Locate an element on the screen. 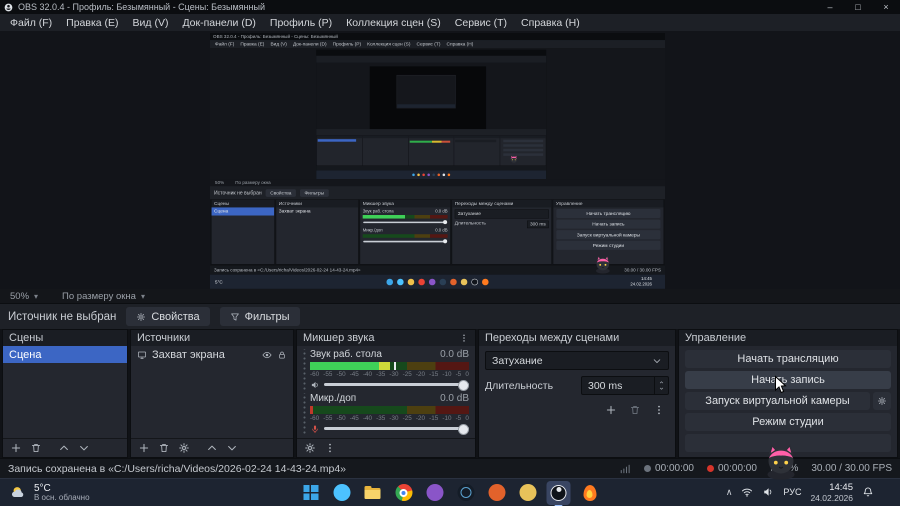 Image resolution: width=900 pixels, height=506 pixels. chevron-down-icon is located at coordinates (657, 361).